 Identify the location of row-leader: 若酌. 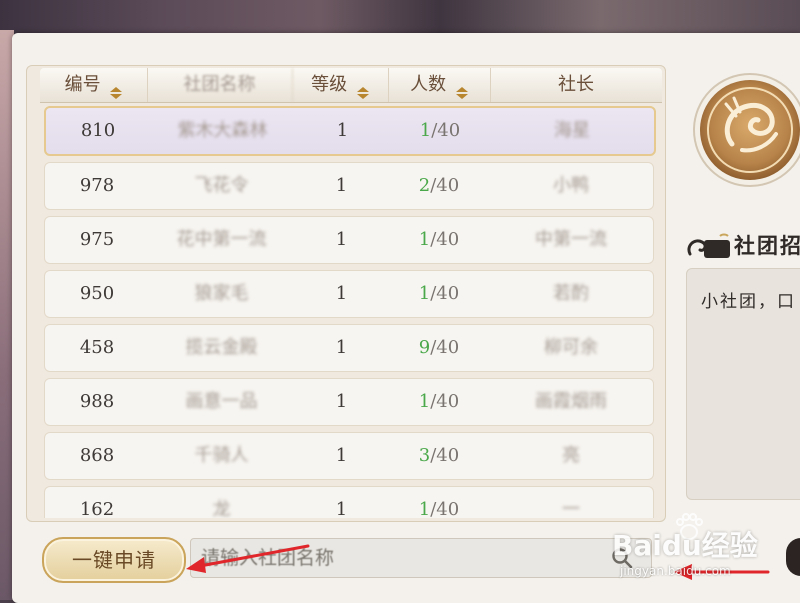
(571, 293).